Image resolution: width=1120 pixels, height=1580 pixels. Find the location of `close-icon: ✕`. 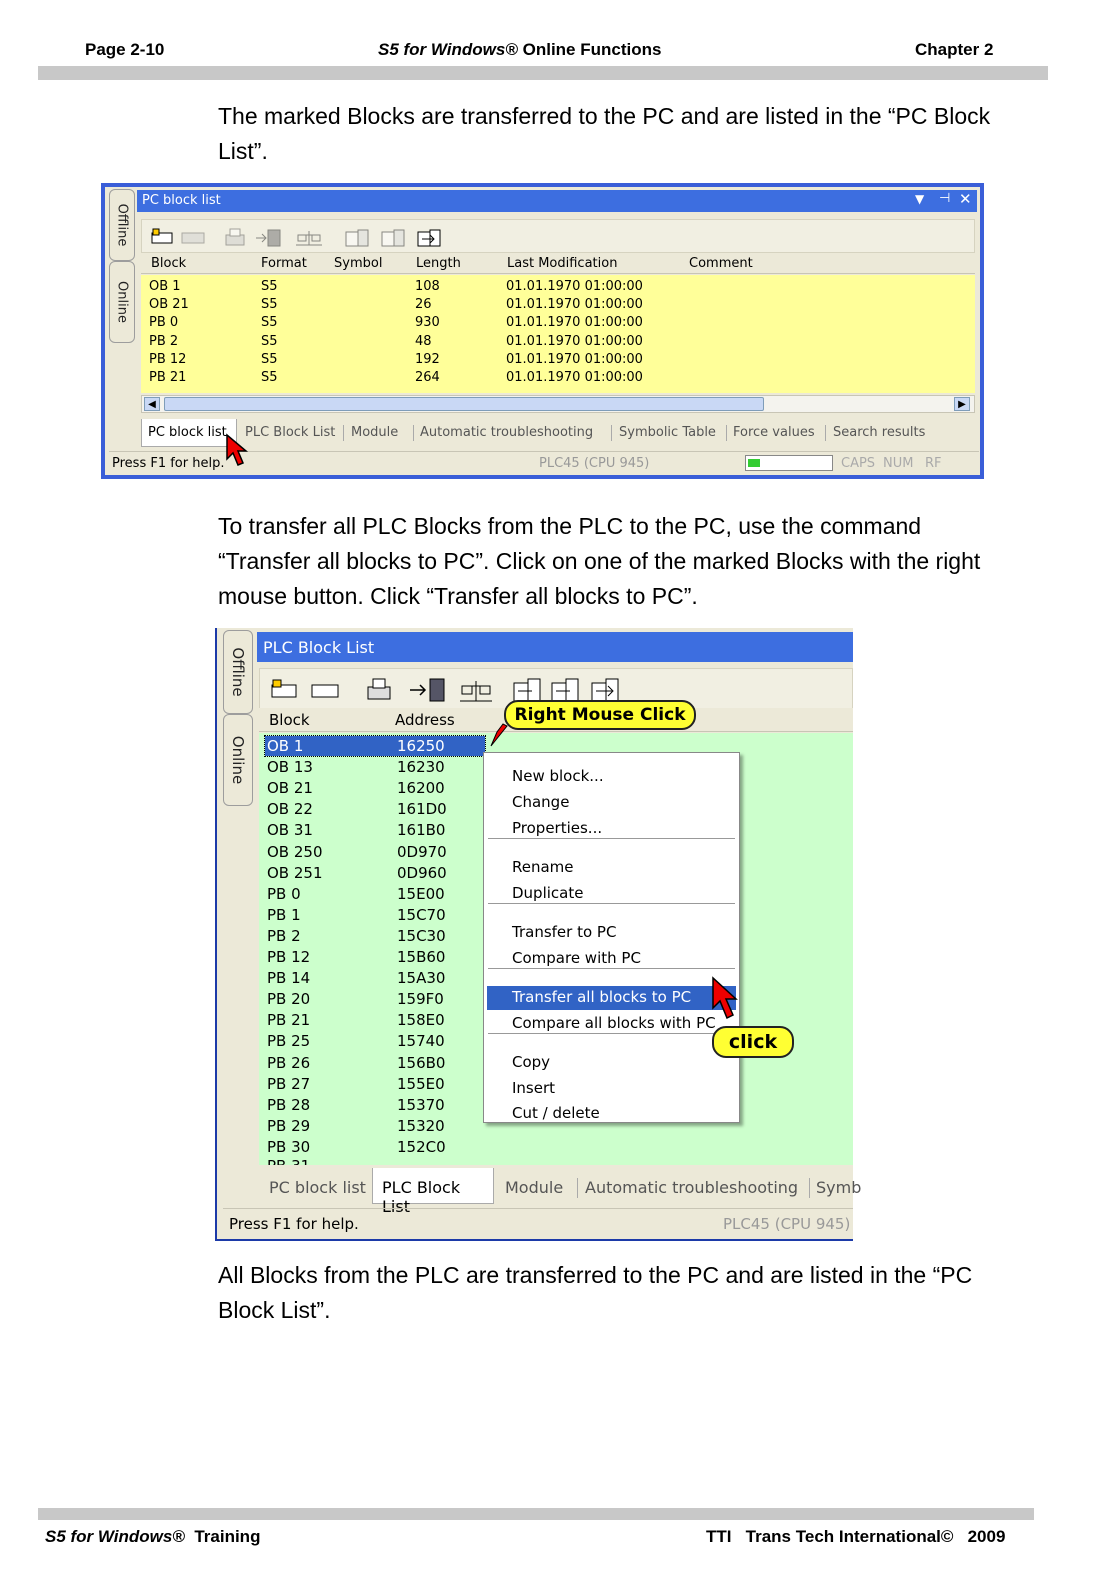

close-icon: ✕ is located at coordinates (965, 199).